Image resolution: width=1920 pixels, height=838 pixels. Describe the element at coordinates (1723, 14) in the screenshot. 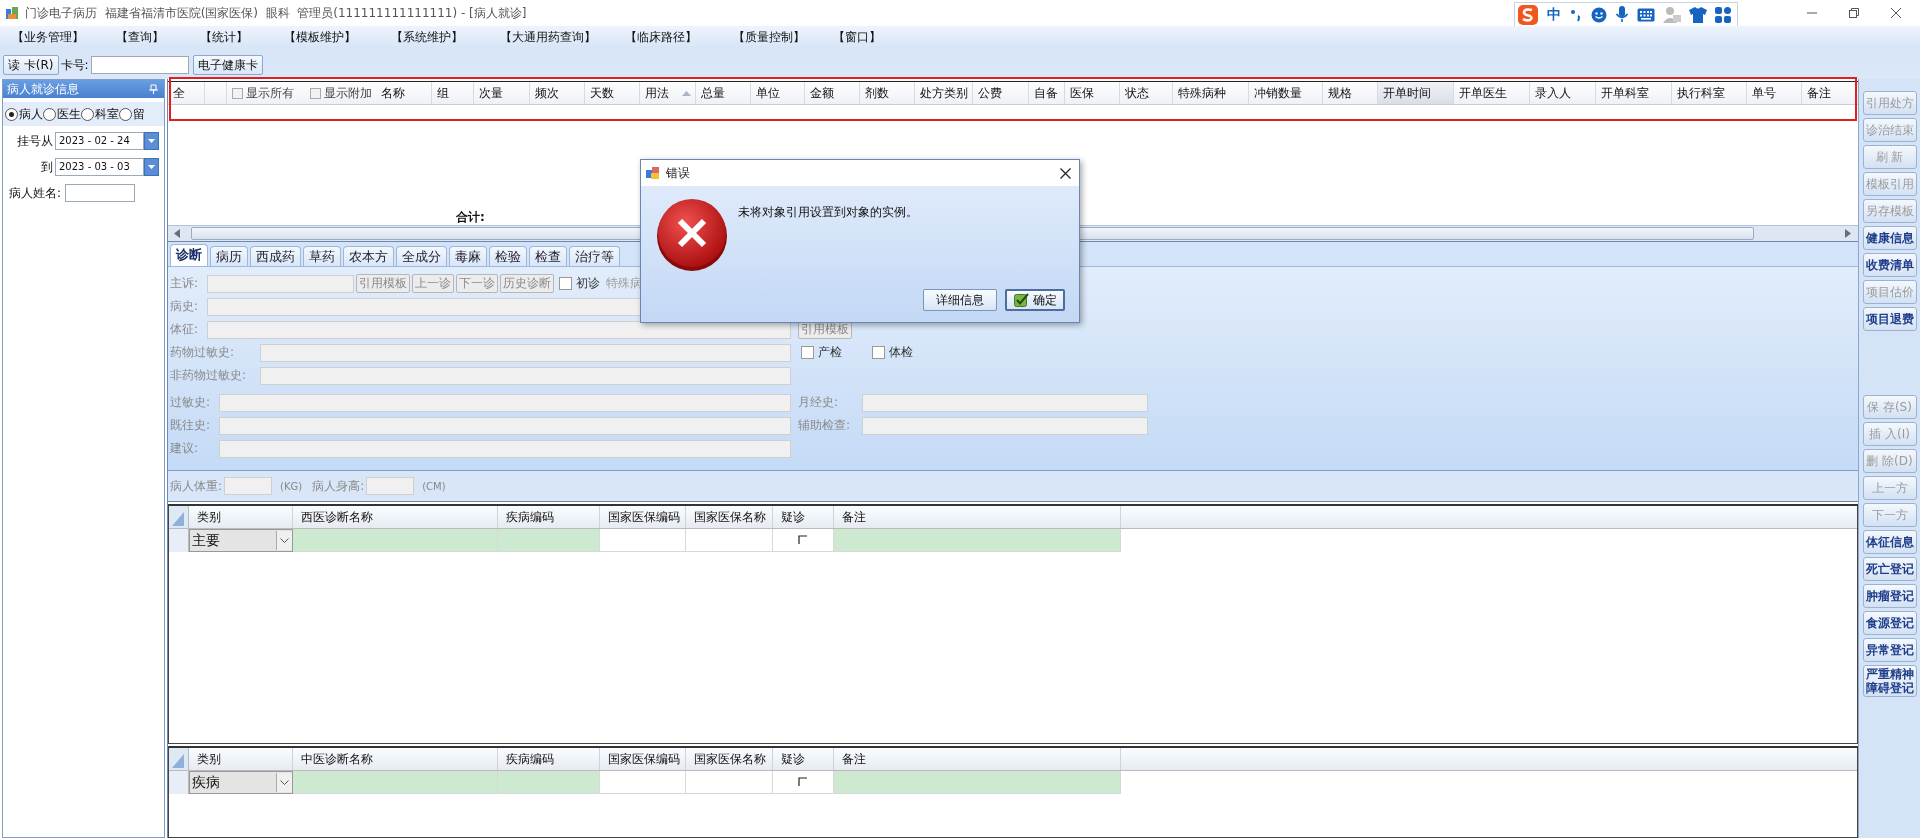

I see `apps-icon` at that location.